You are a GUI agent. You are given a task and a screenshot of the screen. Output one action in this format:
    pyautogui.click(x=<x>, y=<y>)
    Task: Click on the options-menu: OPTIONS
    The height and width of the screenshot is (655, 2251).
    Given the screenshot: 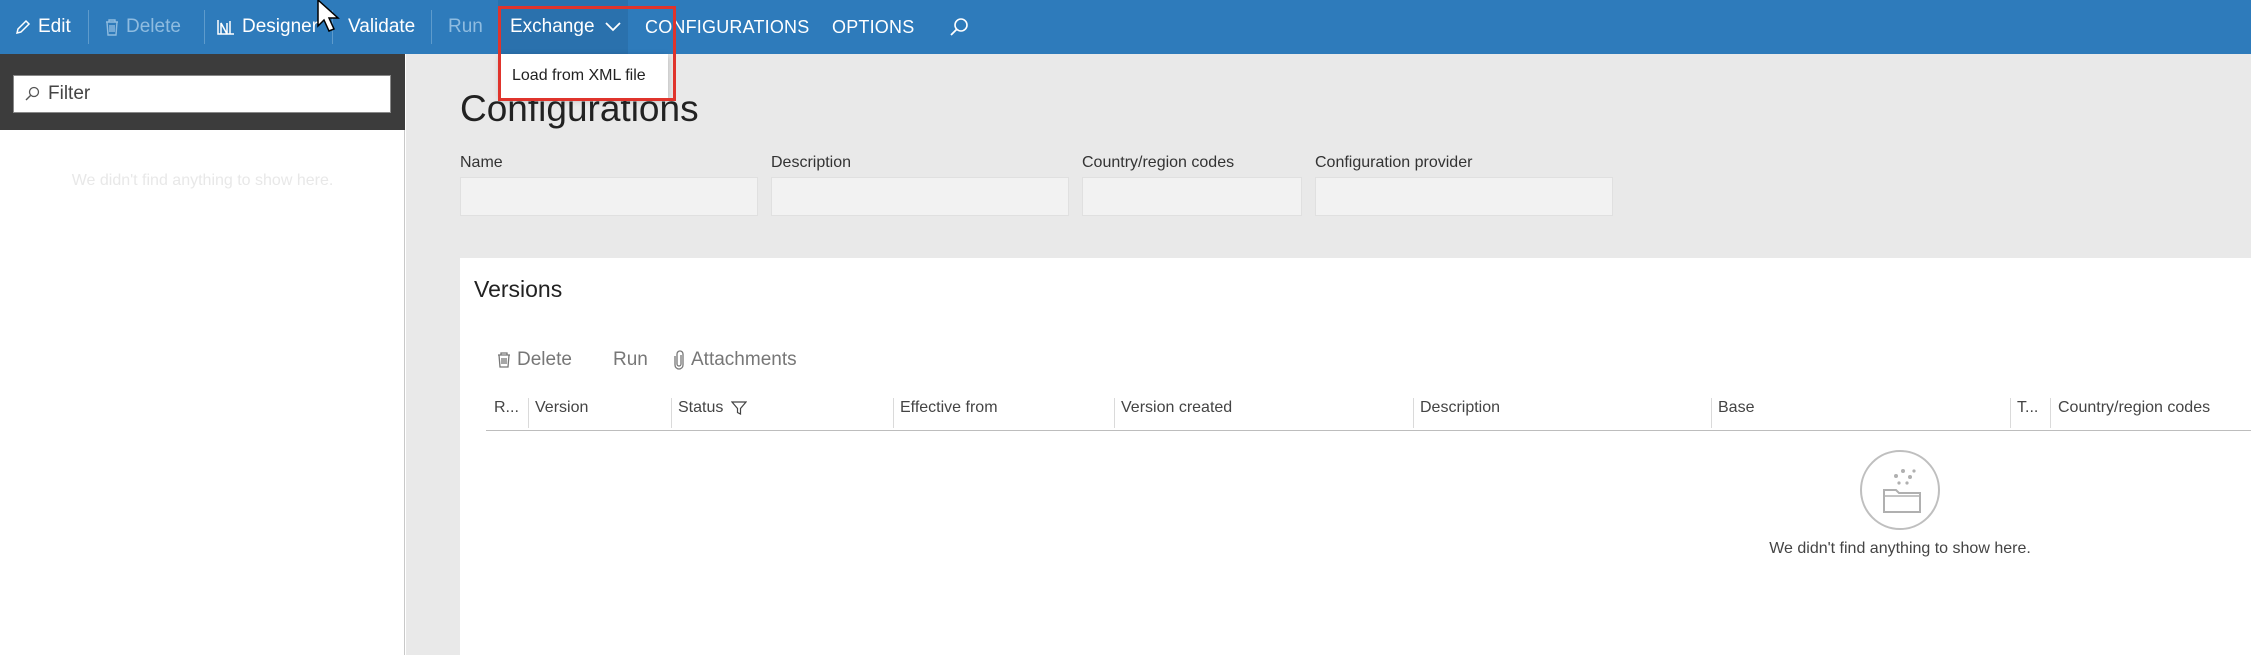 What is the action you would take?
    pyautogui.click(x=873, y=27)
    